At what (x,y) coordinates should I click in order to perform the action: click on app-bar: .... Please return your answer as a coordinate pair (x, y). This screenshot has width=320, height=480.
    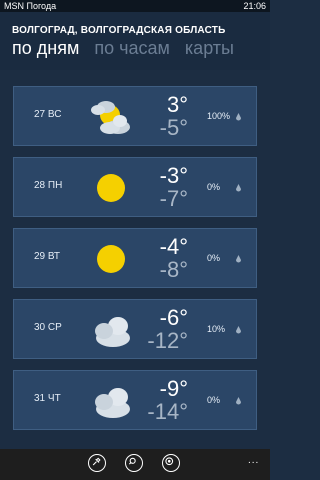
    Looking at the image, I should click on (135, 464).